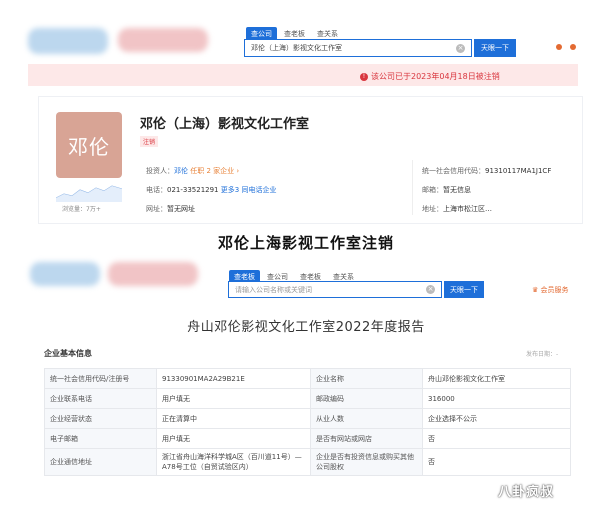  Describe the element at coordinates (559, 47) in the screenshot. I see `vip-icon` at that location.